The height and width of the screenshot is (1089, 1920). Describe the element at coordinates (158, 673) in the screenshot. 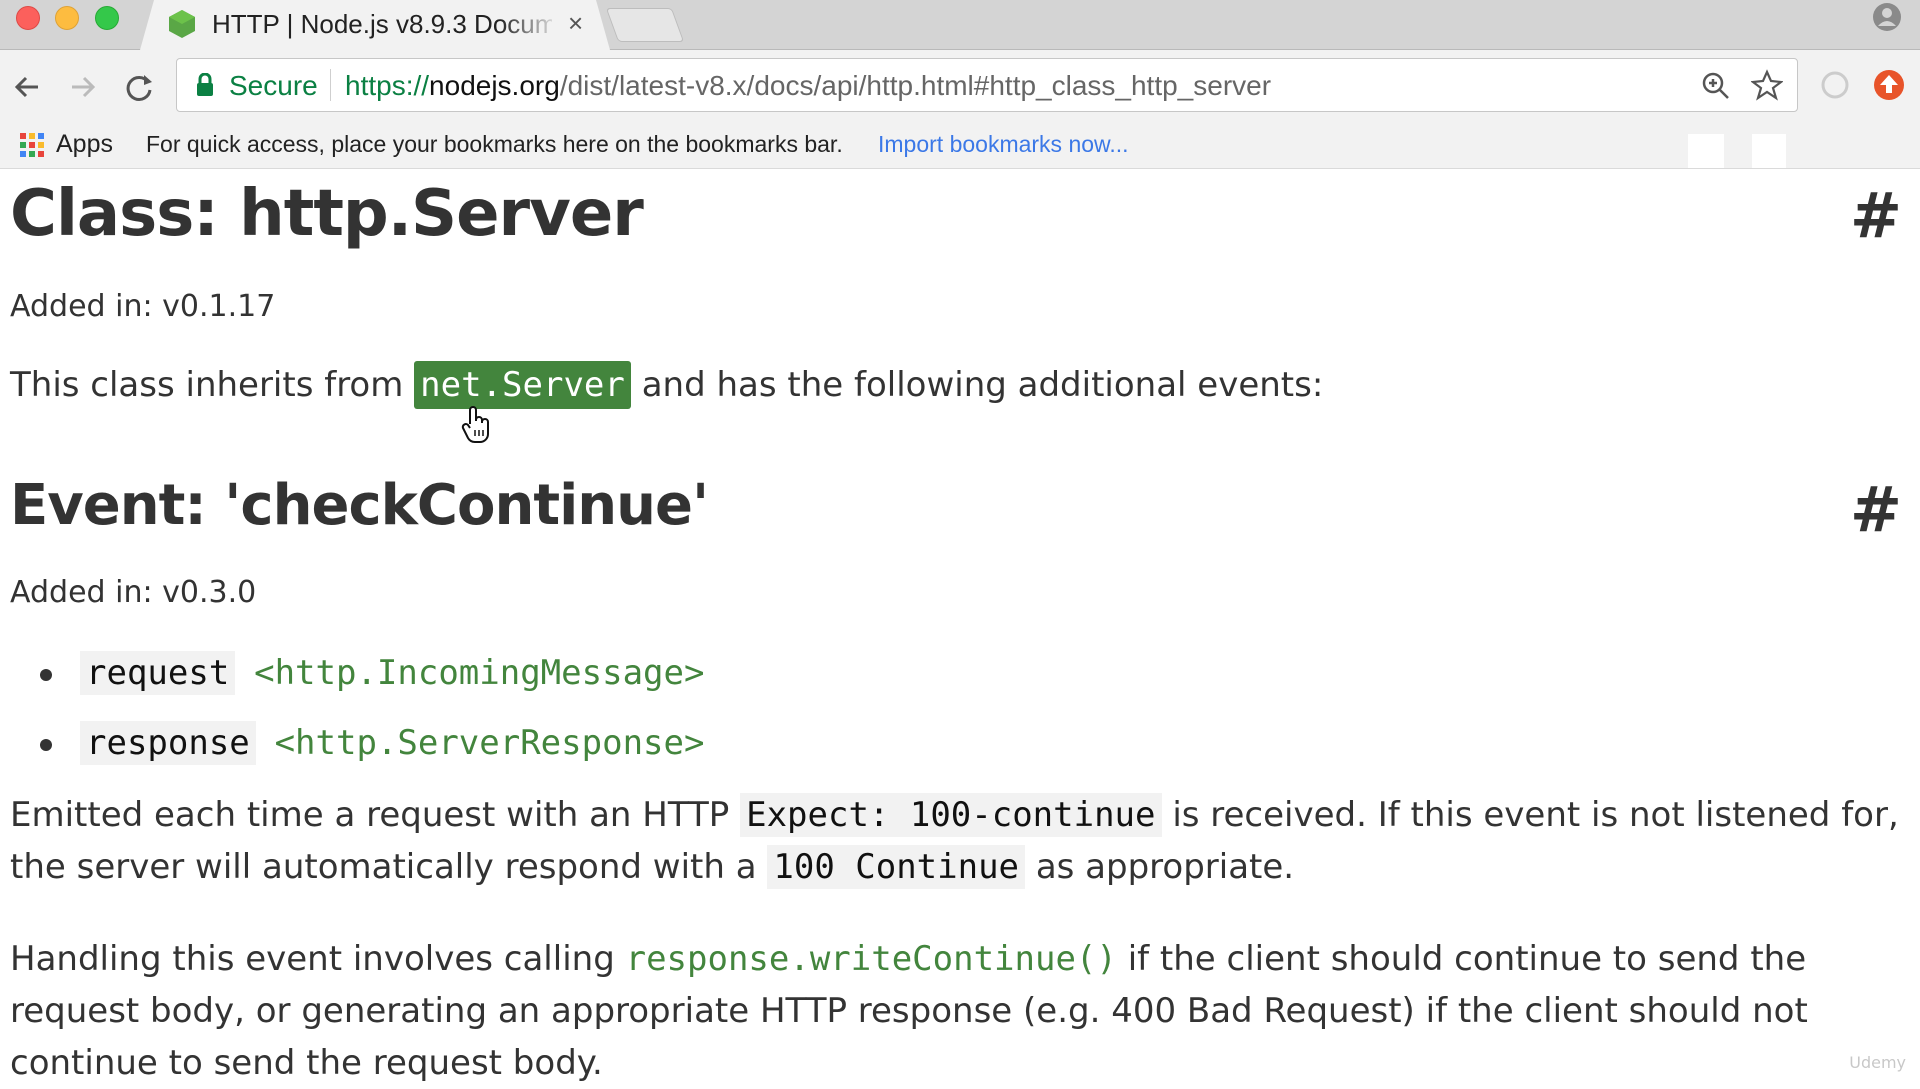

I see `param-name: request` at that location.